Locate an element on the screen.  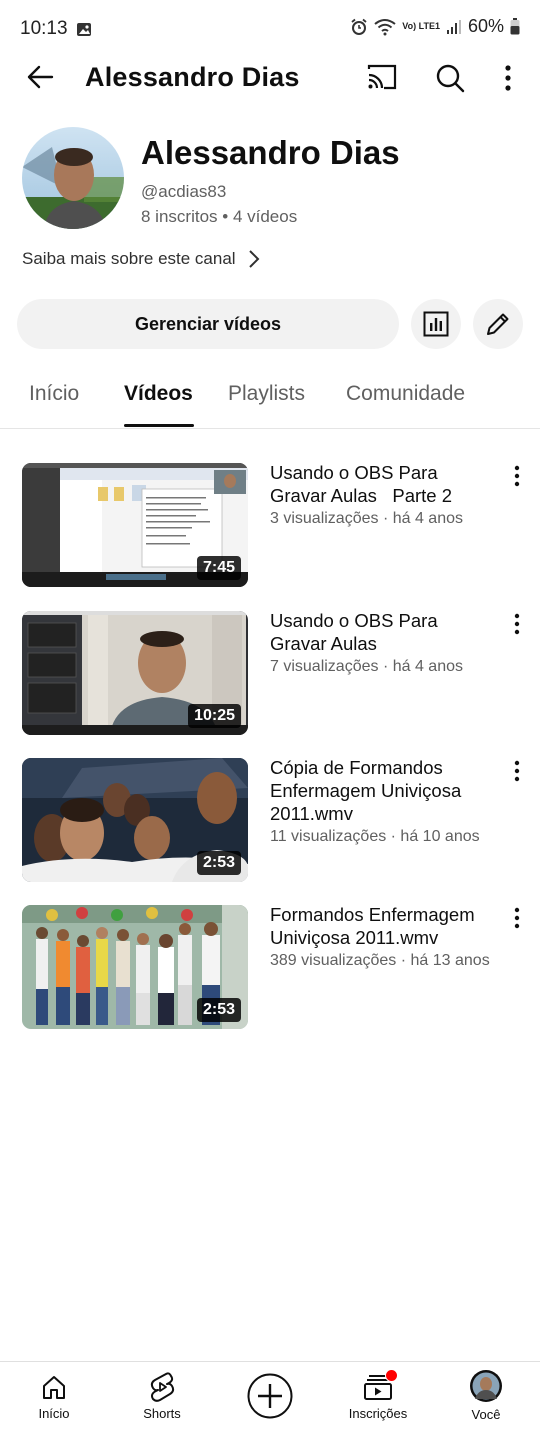
home-icon is located at coordinates (54, 1387).